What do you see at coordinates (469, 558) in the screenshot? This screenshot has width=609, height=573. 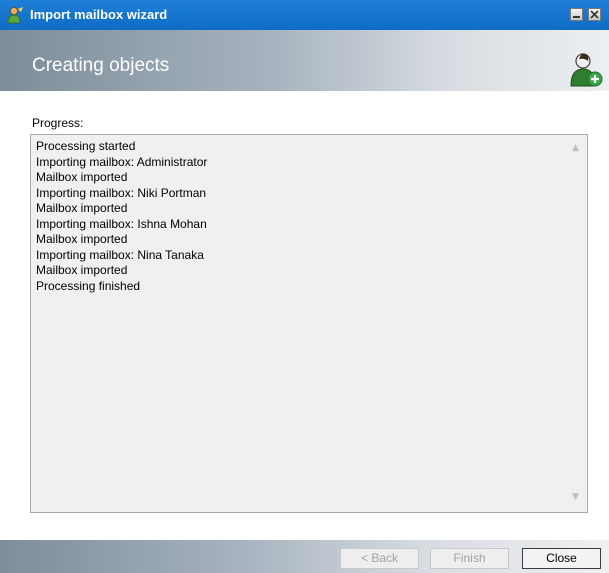 I see `finish-button: Finish` at bounding box center [469, 558].